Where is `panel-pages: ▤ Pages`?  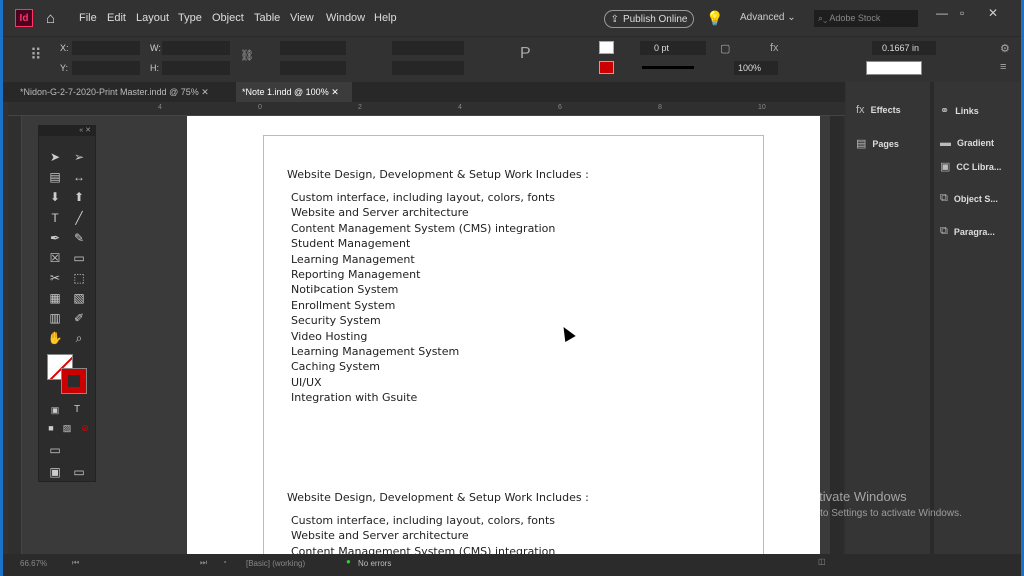
panel-pages: ▤ Pages is located at coordinates (877, 143).